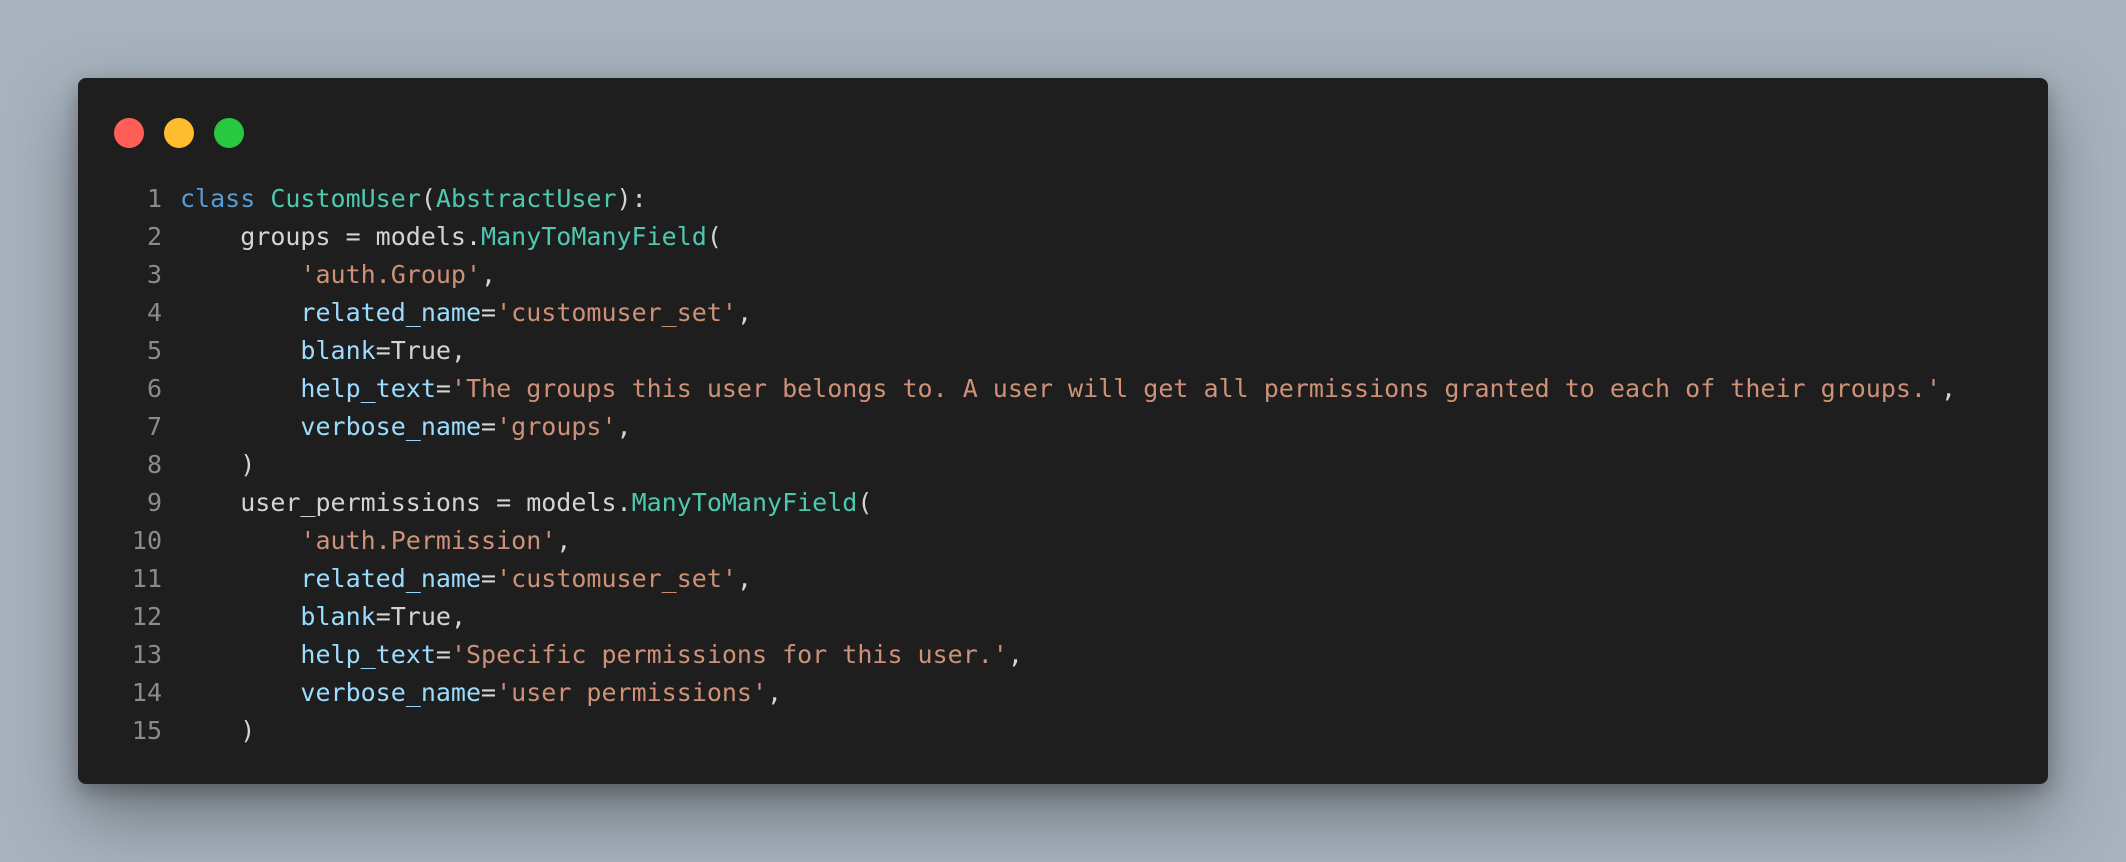  What do you see at coordinates (154, 502) in the screenshot?
I see `line-number: 9` at bounding box center [154, 502].